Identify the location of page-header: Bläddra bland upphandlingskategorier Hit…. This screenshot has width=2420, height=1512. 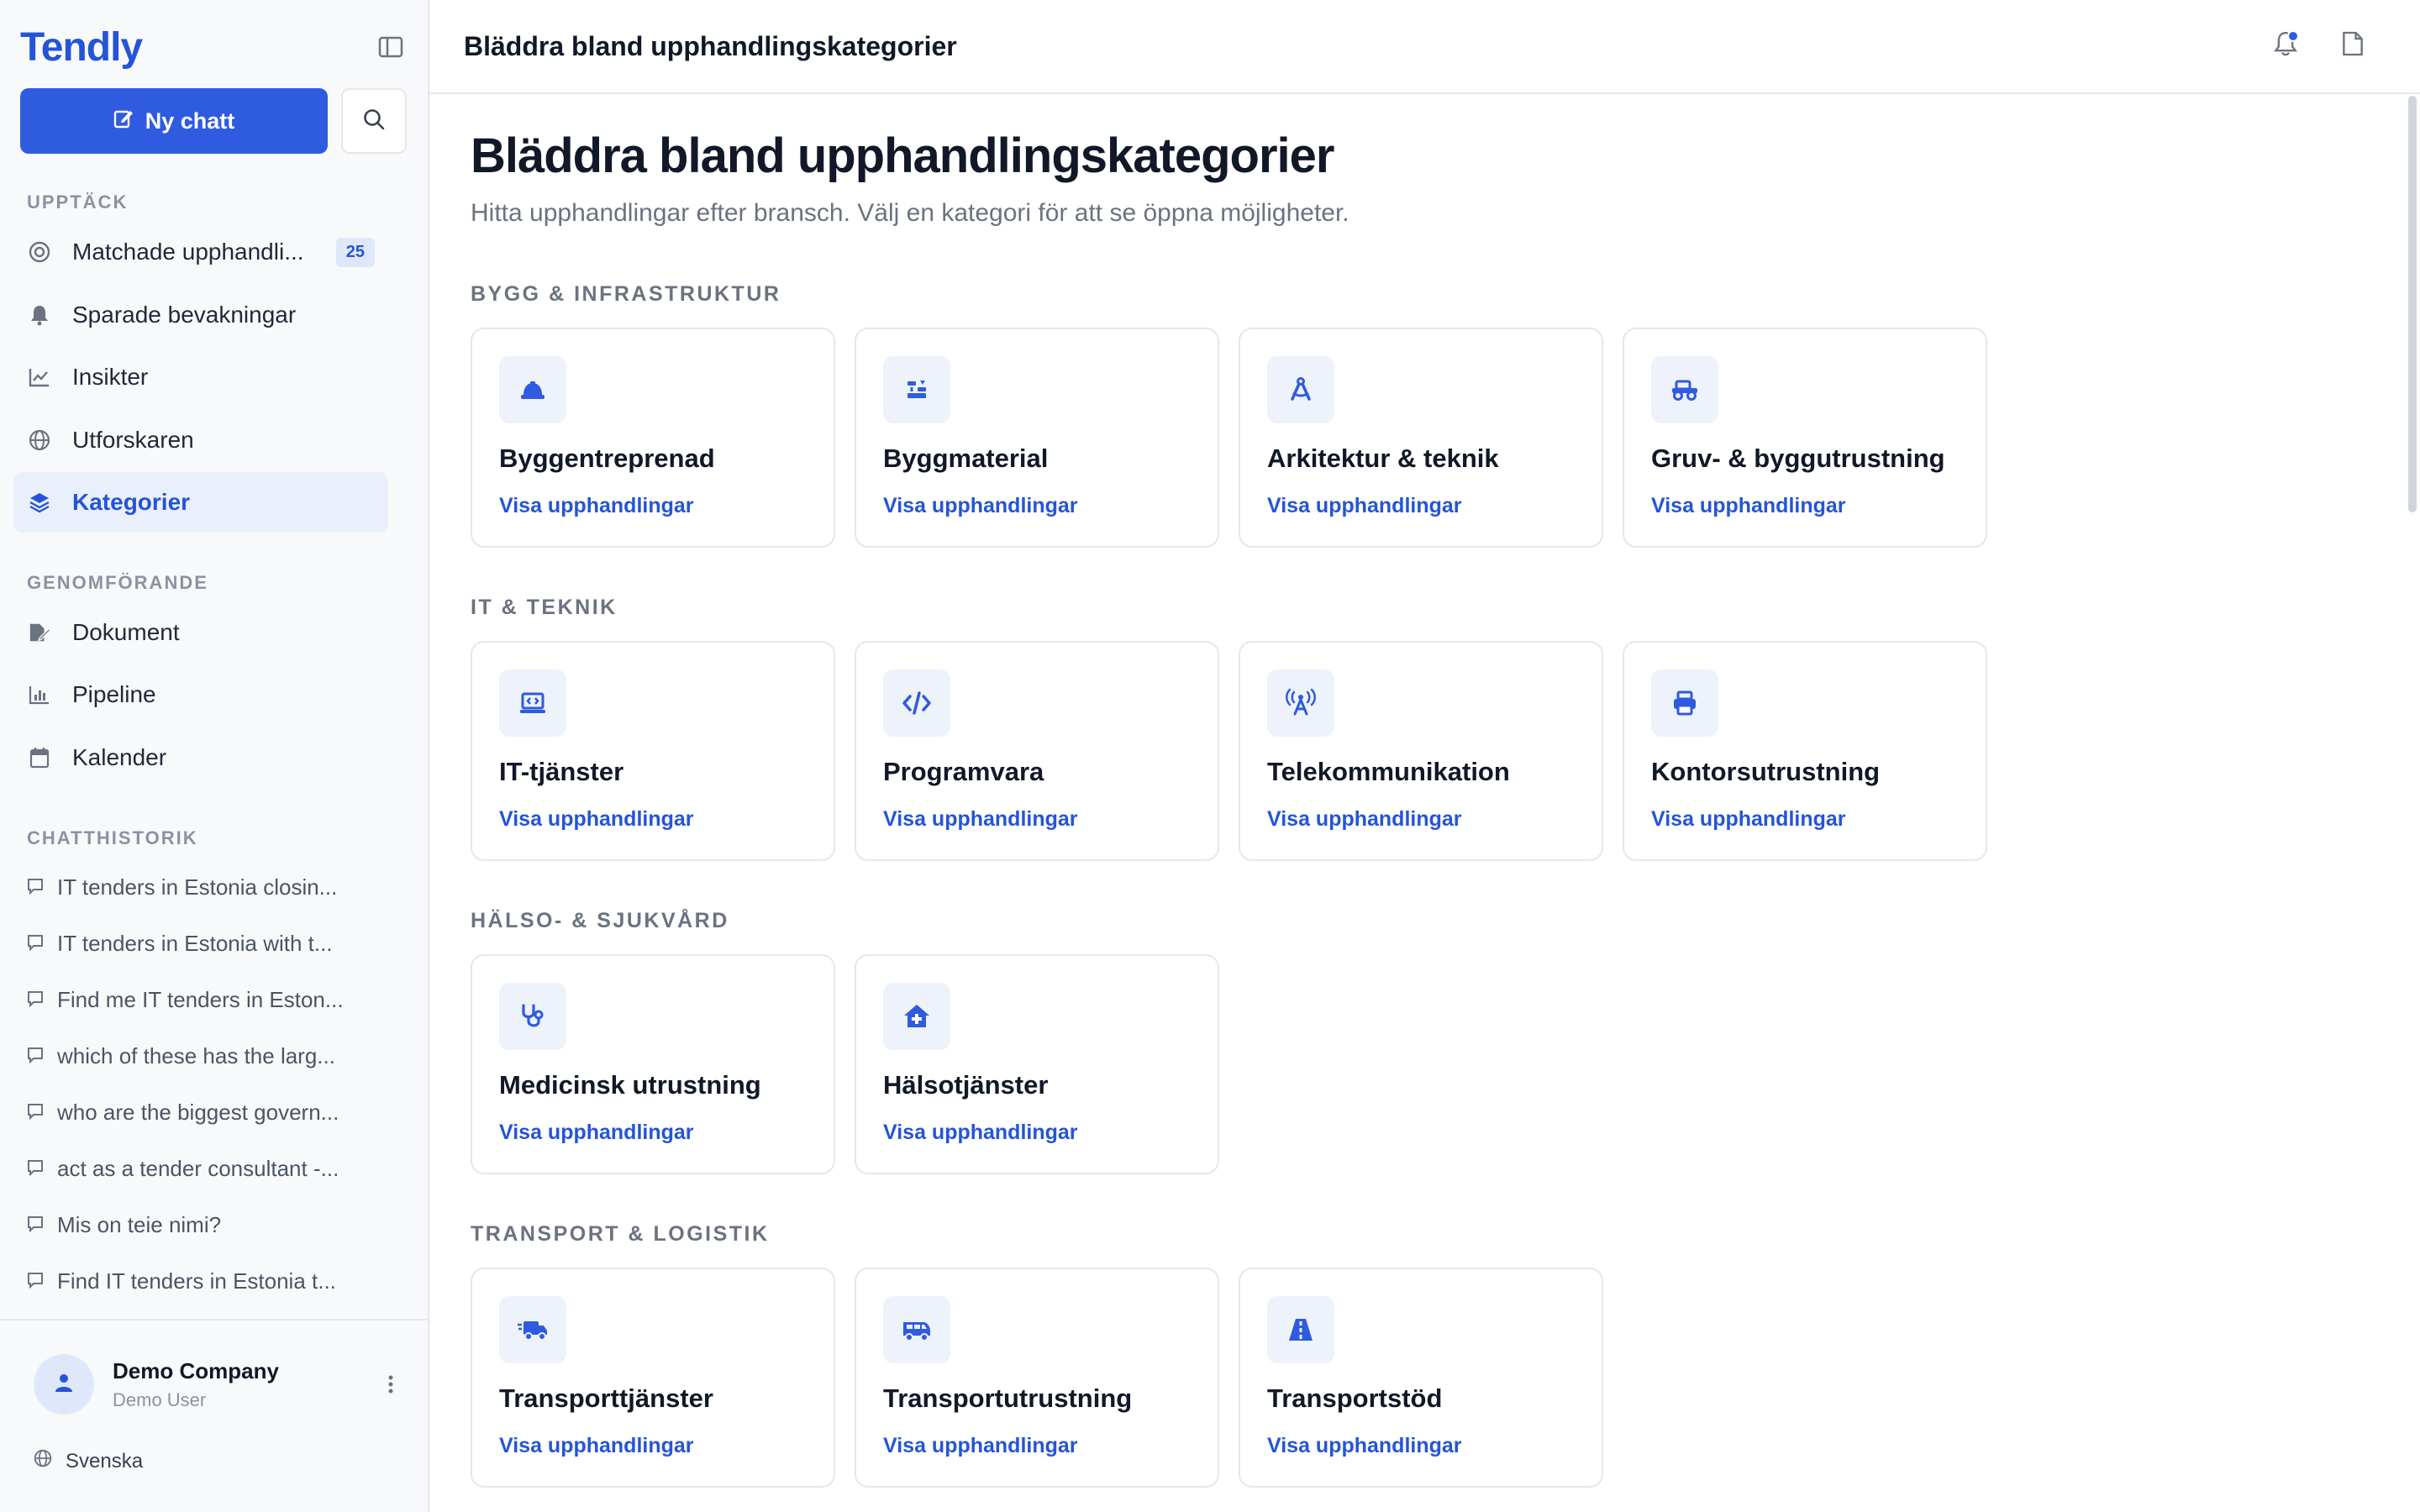
(1433, 178).